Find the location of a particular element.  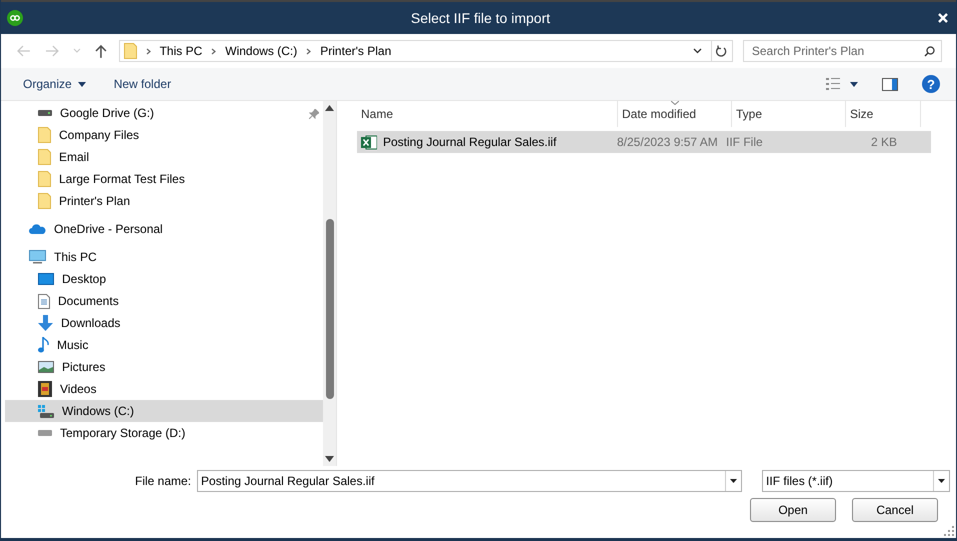

search-field: Search Printer's Plan is located at coordinates (842, 51).